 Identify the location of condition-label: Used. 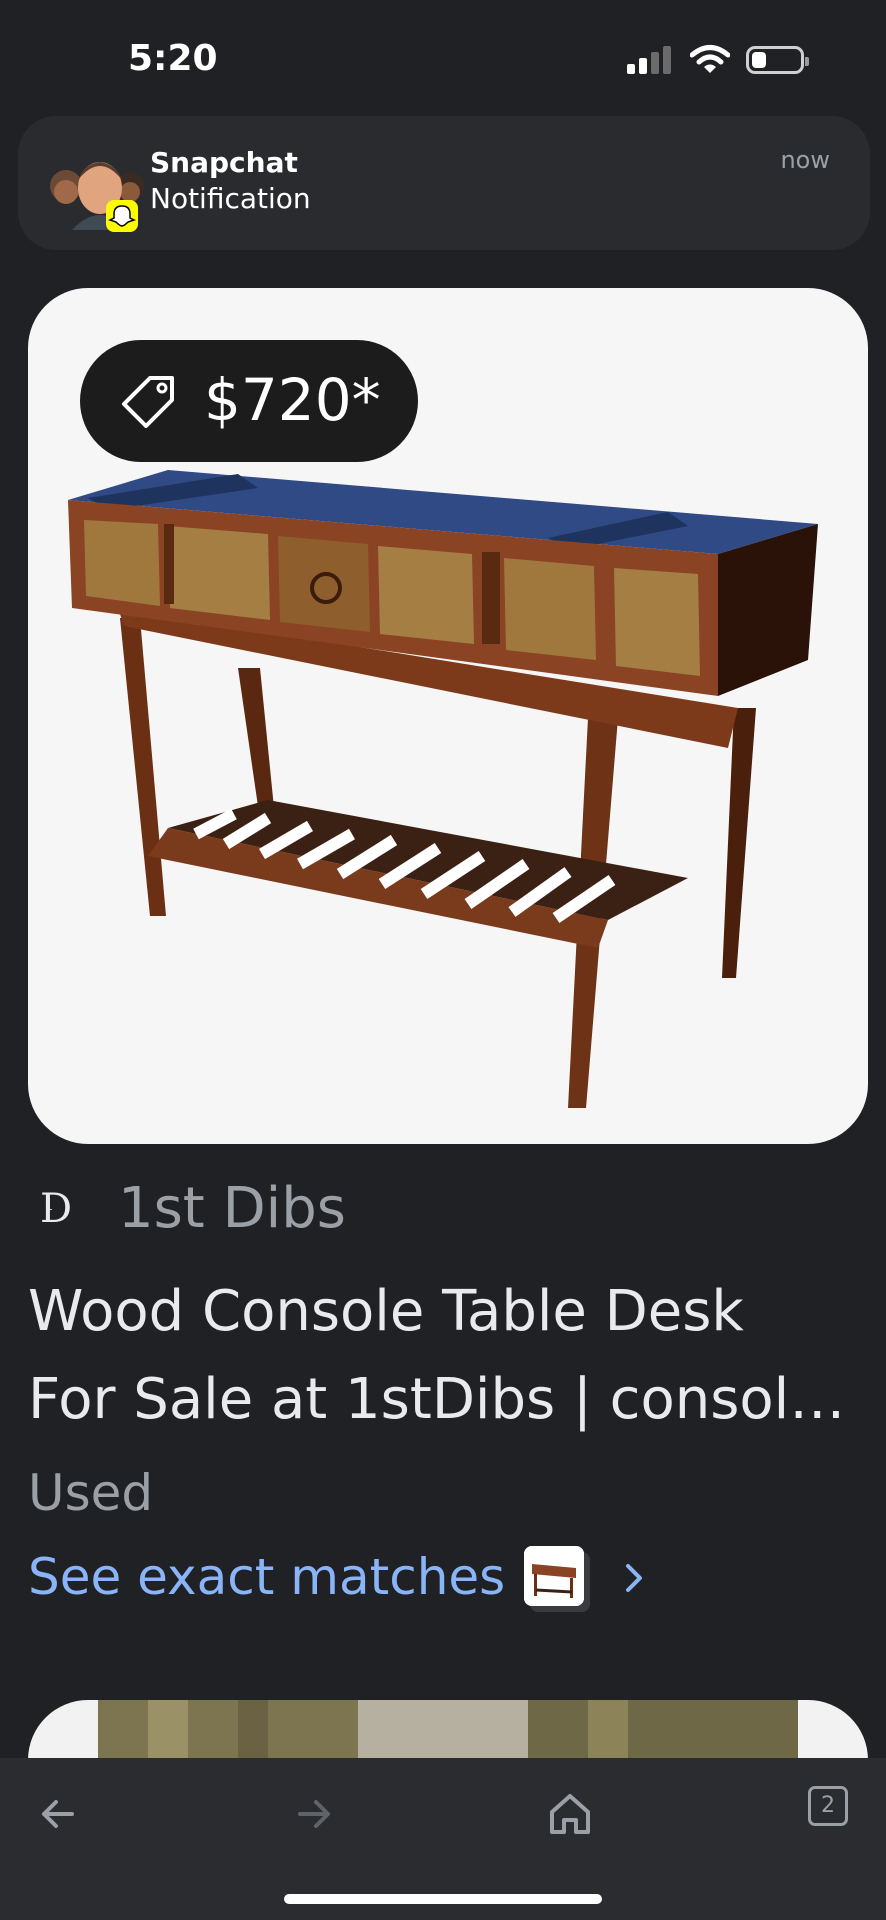
(91, 1493).